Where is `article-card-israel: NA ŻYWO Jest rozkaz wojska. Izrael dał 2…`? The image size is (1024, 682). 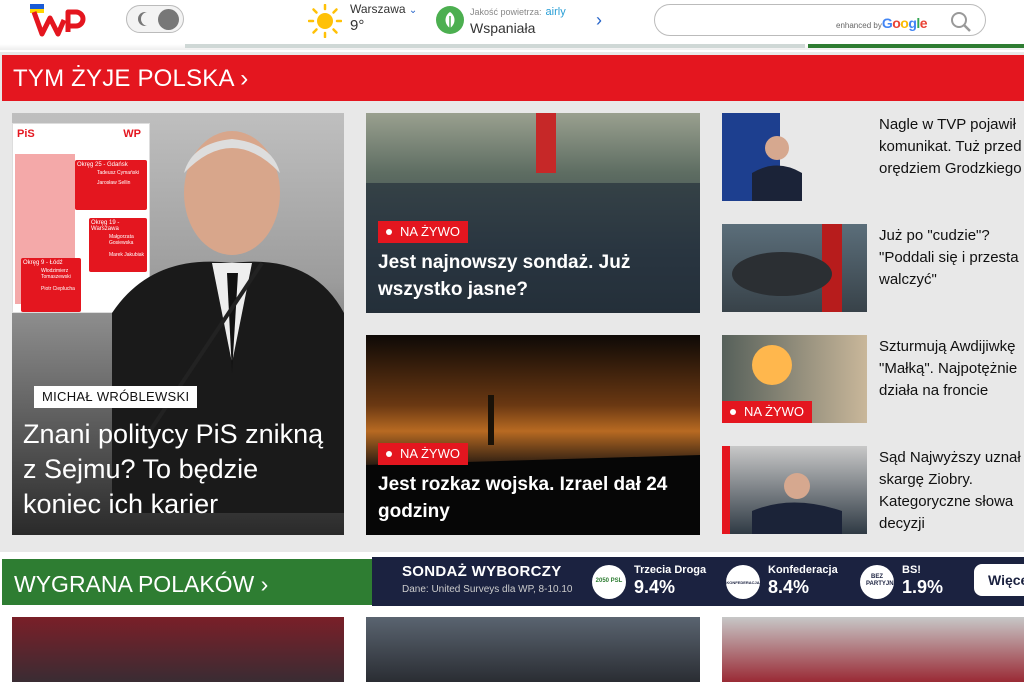 article-card-israel: NA ŻYWO Jest rozkaz wojska. Izrael dał 2… is located at coordinates (533, 435).